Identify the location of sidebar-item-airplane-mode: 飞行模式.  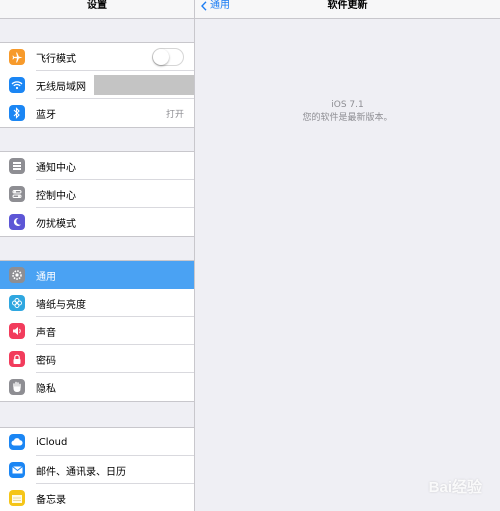
(97, 57).